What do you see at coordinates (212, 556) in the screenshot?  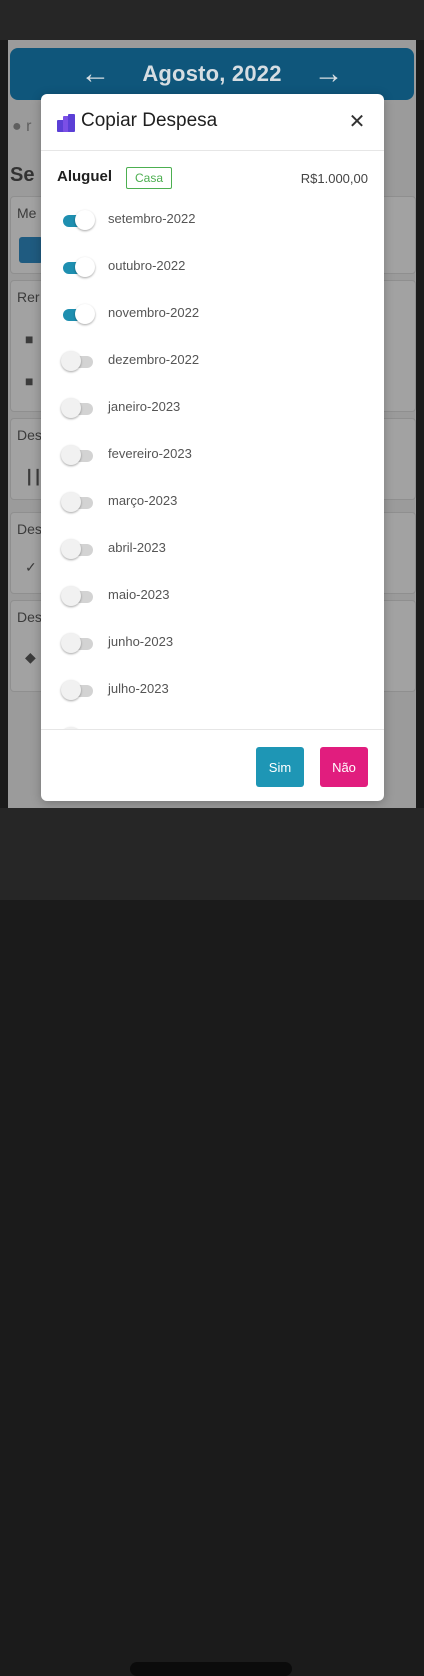 I see `month-row: abril-2023` at bounding box center [212, 556].